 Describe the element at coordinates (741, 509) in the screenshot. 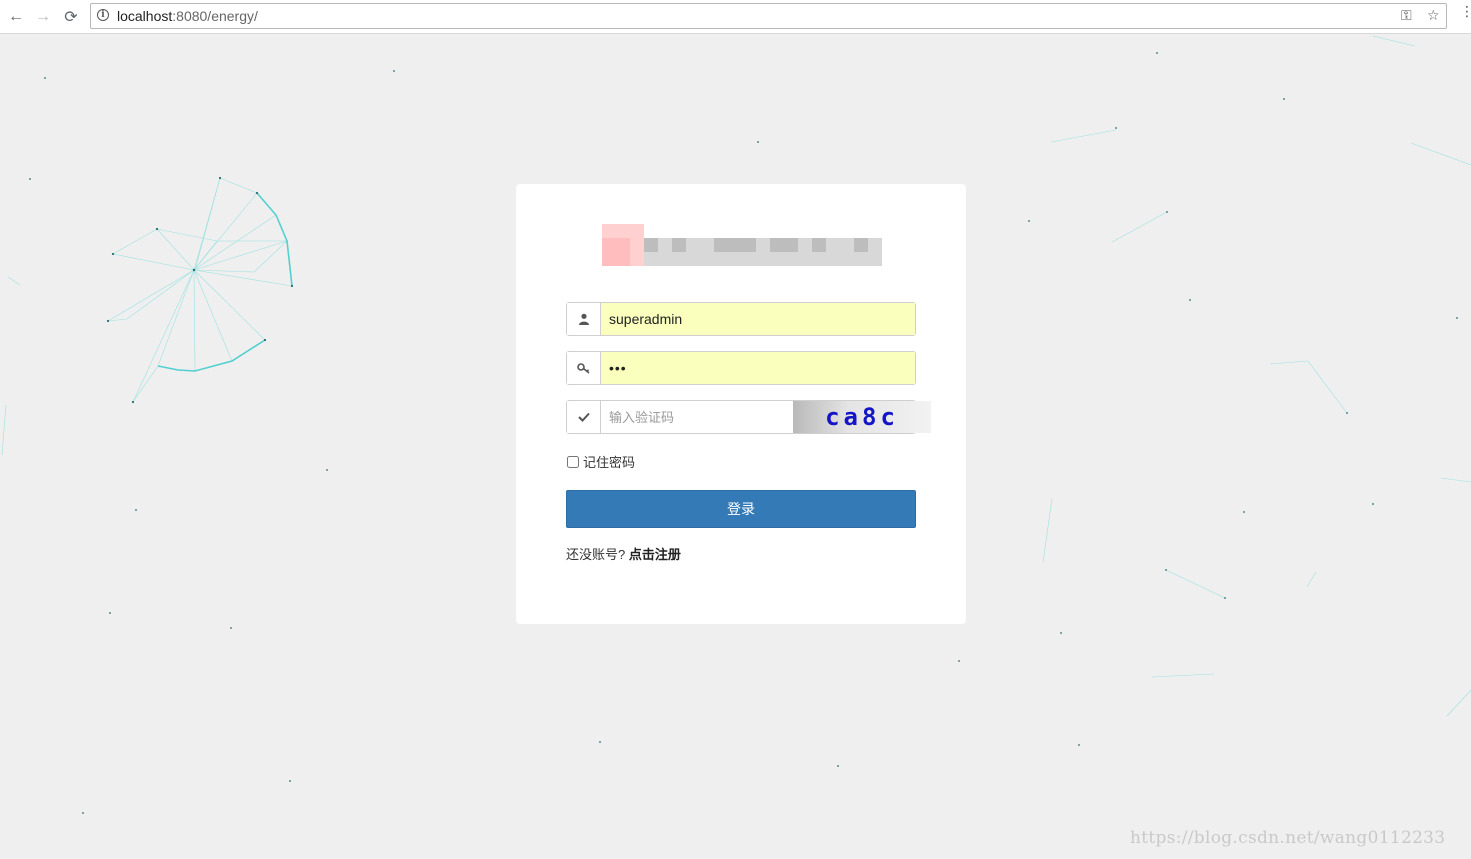

I see `login-button: 登录` at that location.